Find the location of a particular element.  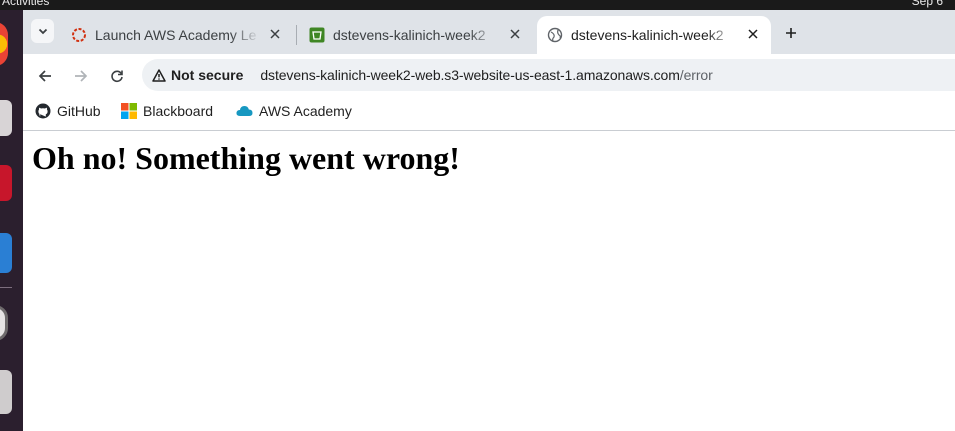

reload-icon is located at coordinates (117, 76).